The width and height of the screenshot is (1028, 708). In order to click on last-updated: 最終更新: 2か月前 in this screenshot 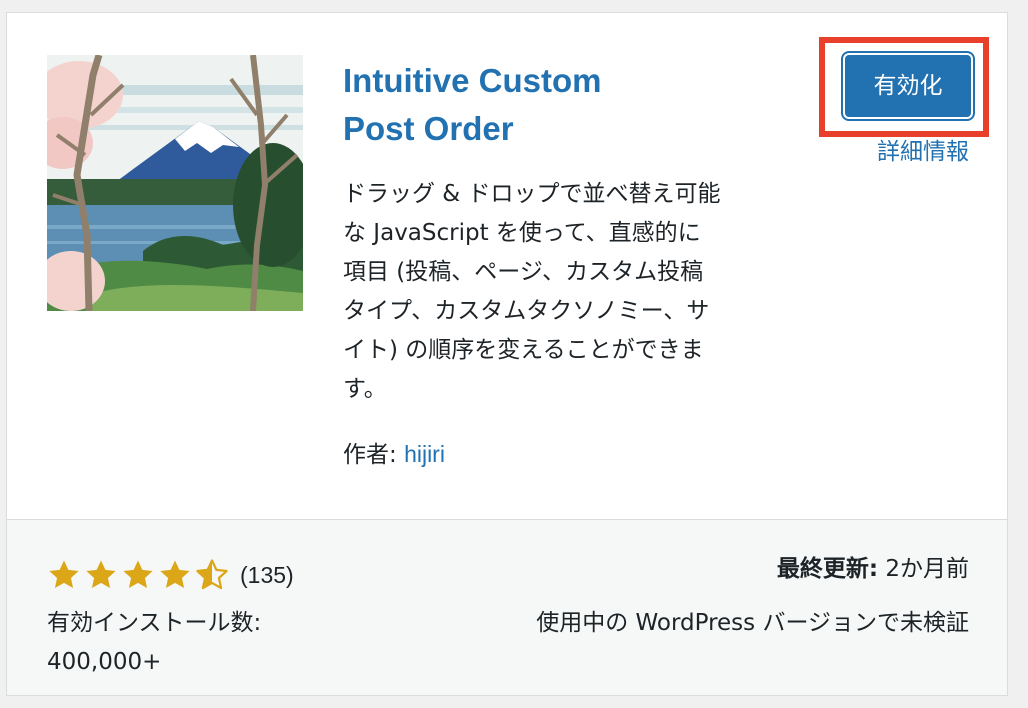, I will do `click(873, 569)`.